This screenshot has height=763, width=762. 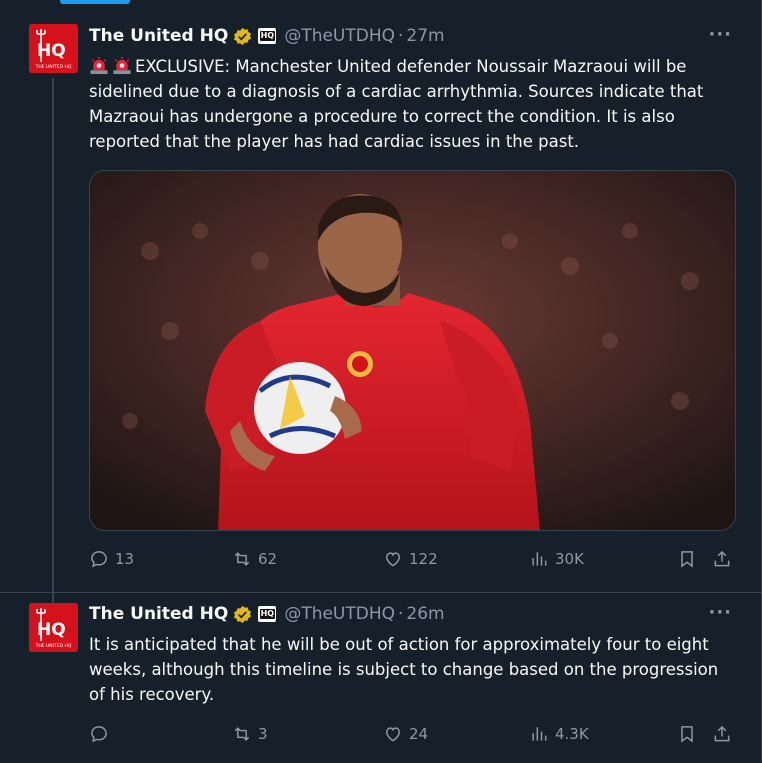 What do you see at coordinates (405, 734) in the screenshot?
I see `like-button: 24` at bounding box center [405, 734].